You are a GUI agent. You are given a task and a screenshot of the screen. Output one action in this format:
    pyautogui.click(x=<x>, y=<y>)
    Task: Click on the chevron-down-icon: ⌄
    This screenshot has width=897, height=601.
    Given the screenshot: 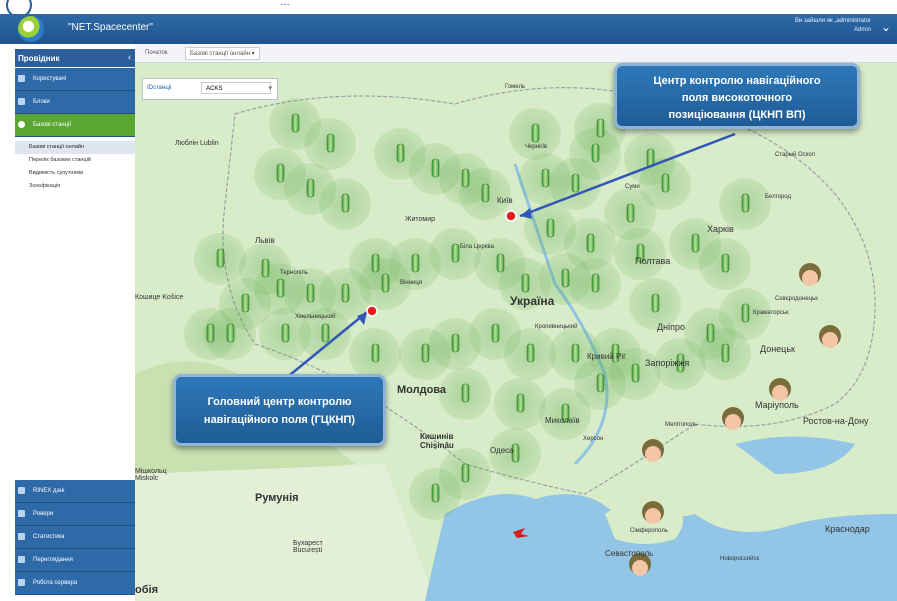 What is the action you would take?
    pyautogui.click(x=886, y=27)
    